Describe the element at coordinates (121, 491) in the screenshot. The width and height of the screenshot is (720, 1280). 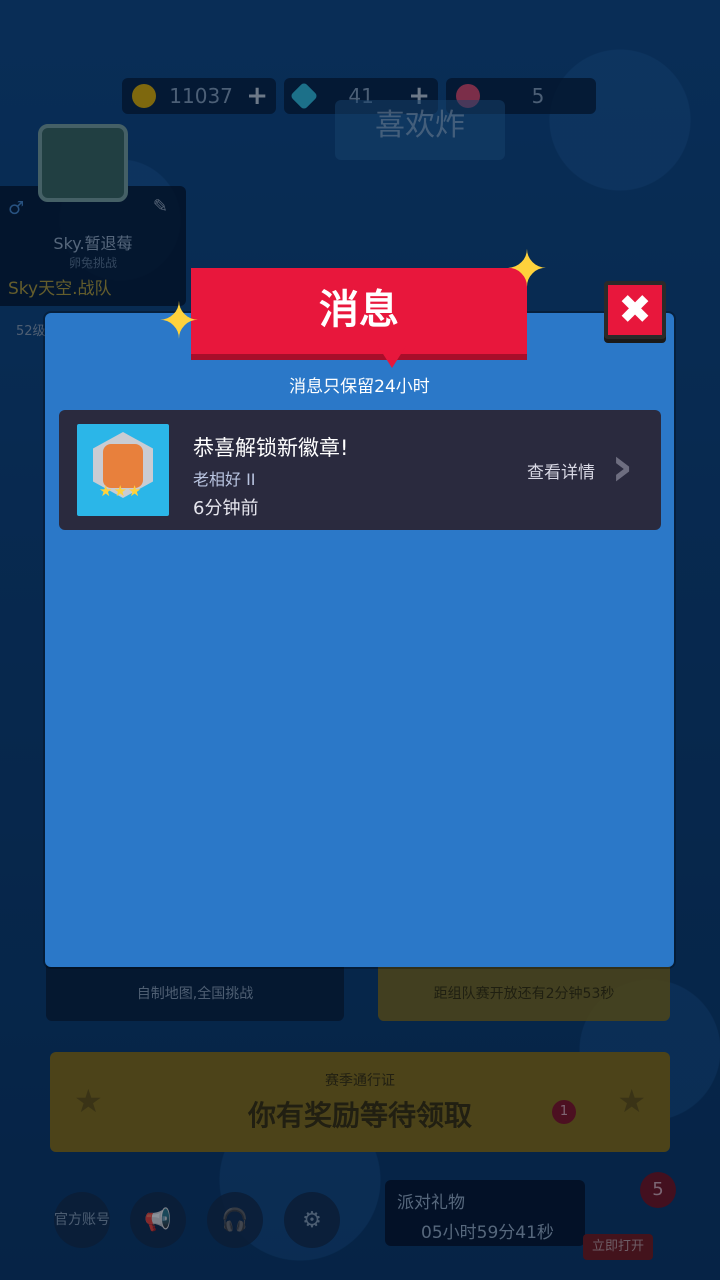
I see `star-icon: ★★★` at that location.